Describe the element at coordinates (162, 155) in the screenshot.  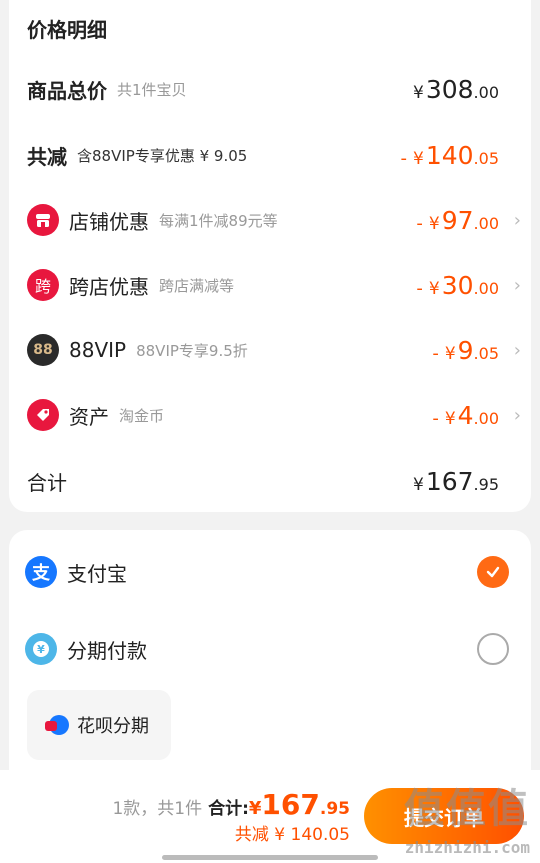
I see `row-sub: 含88VIP专享优惠 ¥ 9.05` at that location.